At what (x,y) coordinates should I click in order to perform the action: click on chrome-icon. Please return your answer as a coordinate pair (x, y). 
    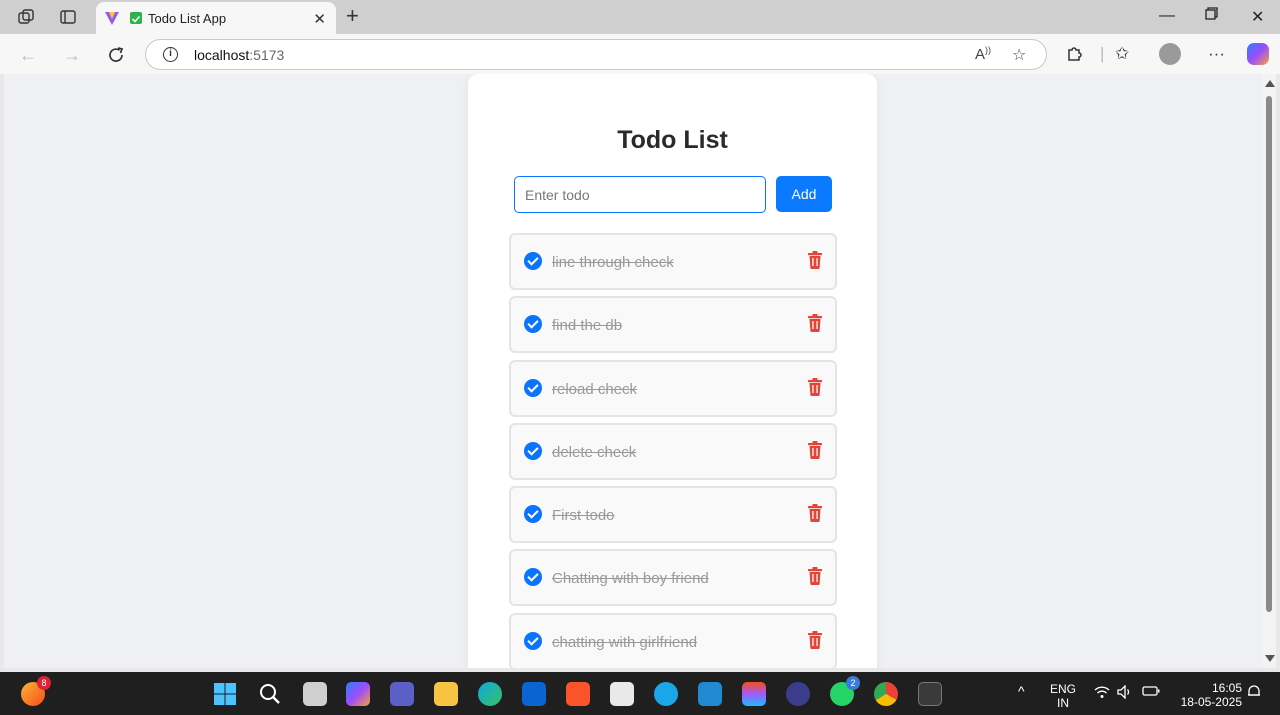
    Looking at the image, I should click on (886, 694).